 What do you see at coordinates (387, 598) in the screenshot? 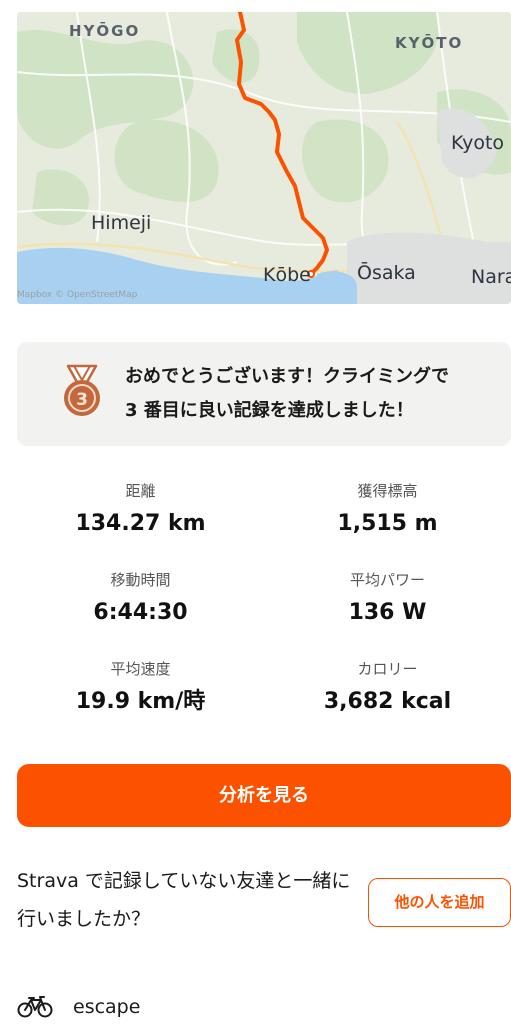
I see `stat-average-power: 平均パワー 136 W` at bounding box center [387, 598].